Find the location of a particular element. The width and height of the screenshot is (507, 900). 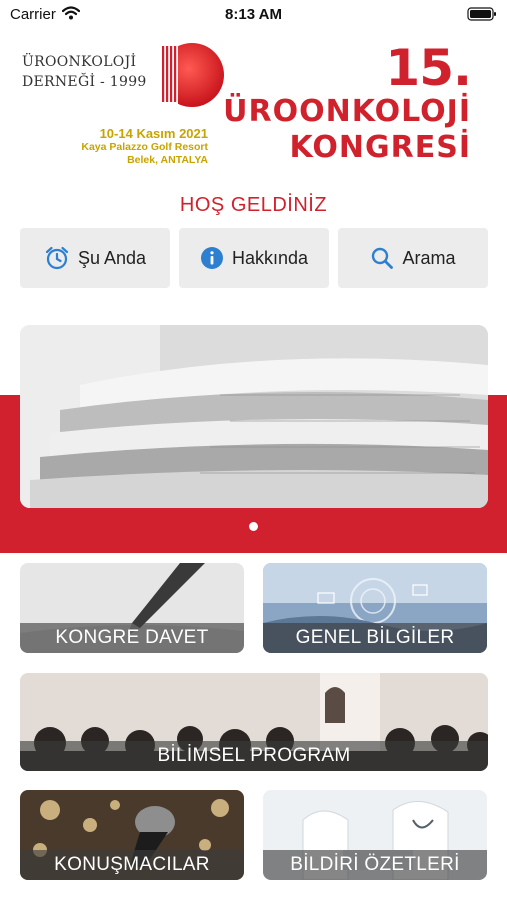

about-button-label: Hakkında is located at coordinates (270, 257).